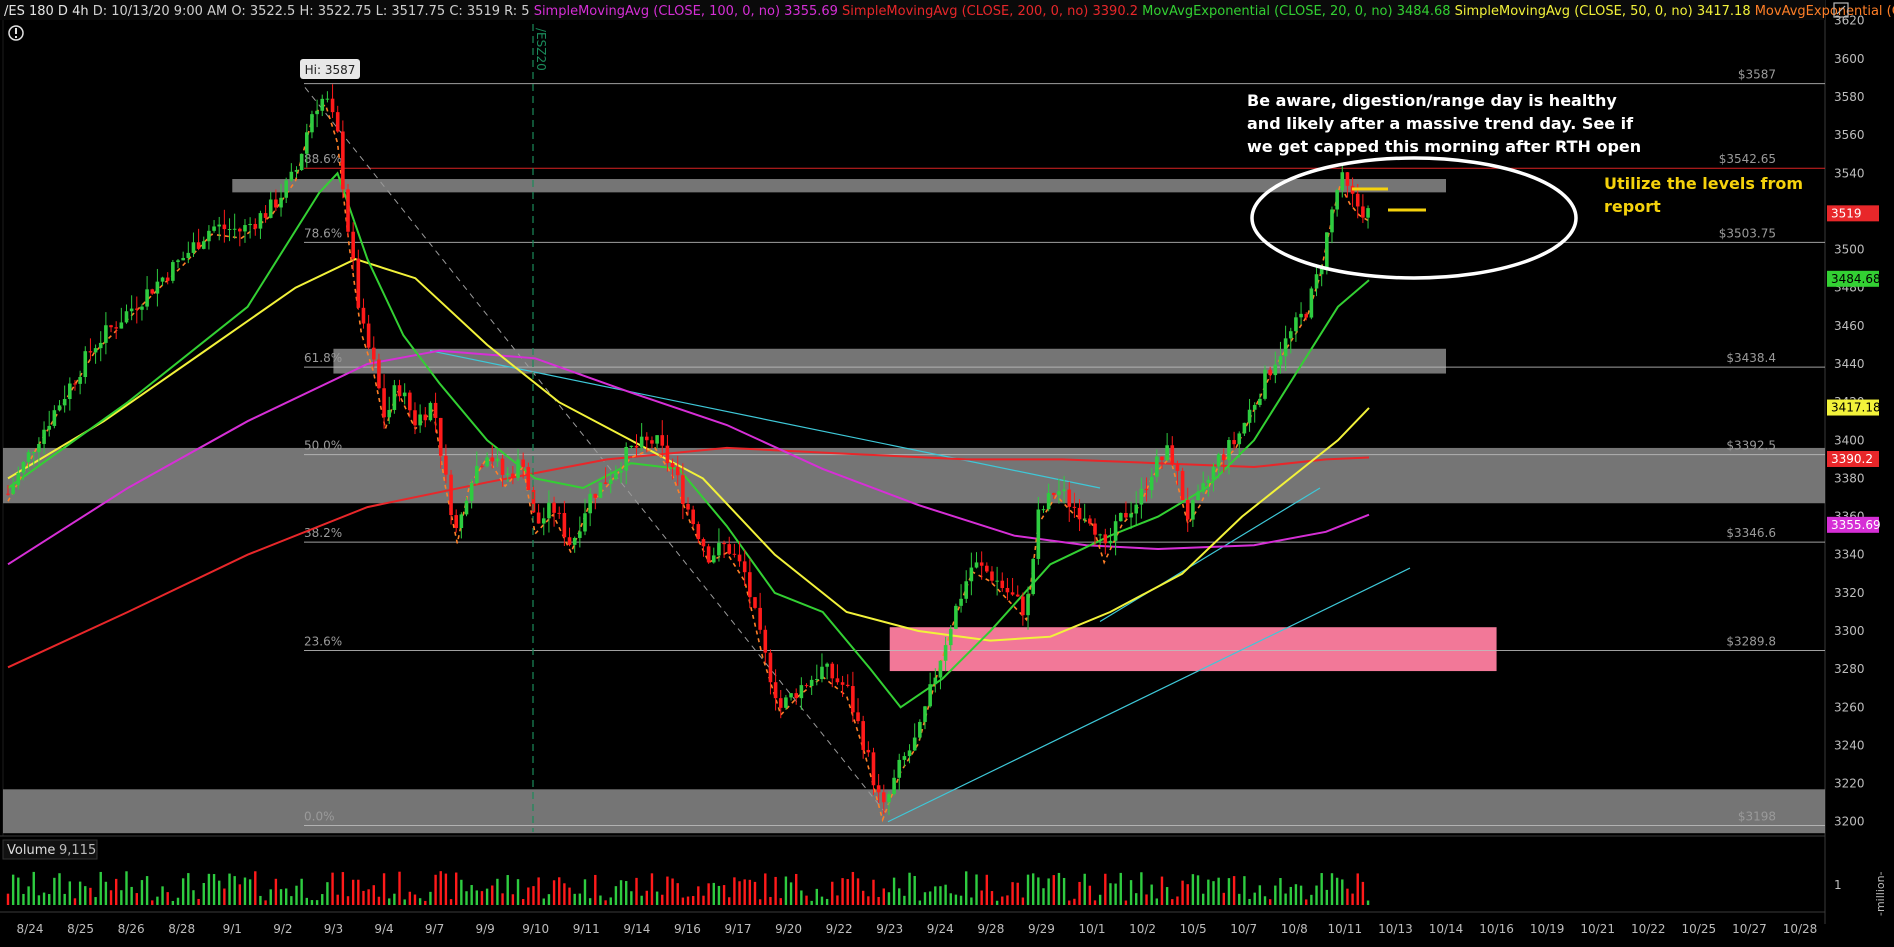 The image size is (1894, 947). What do you see at coordinates (1751, 641) in the screenshot?
I see `fib-price-5: $3289.8` at bounding box center [1751, 641].